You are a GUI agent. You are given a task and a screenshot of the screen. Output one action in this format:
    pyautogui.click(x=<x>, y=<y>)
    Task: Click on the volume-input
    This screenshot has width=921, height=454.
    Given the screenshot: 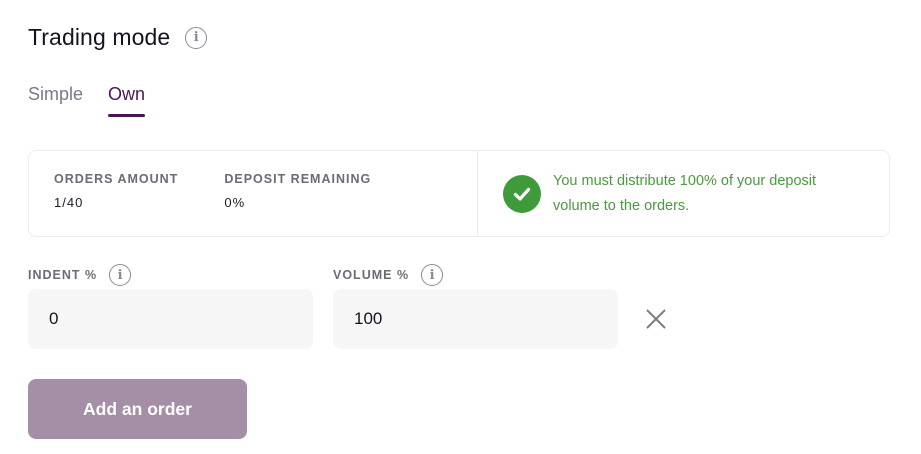 What is the action you would take?
    pyautogui.click(x=475, y=319)
    